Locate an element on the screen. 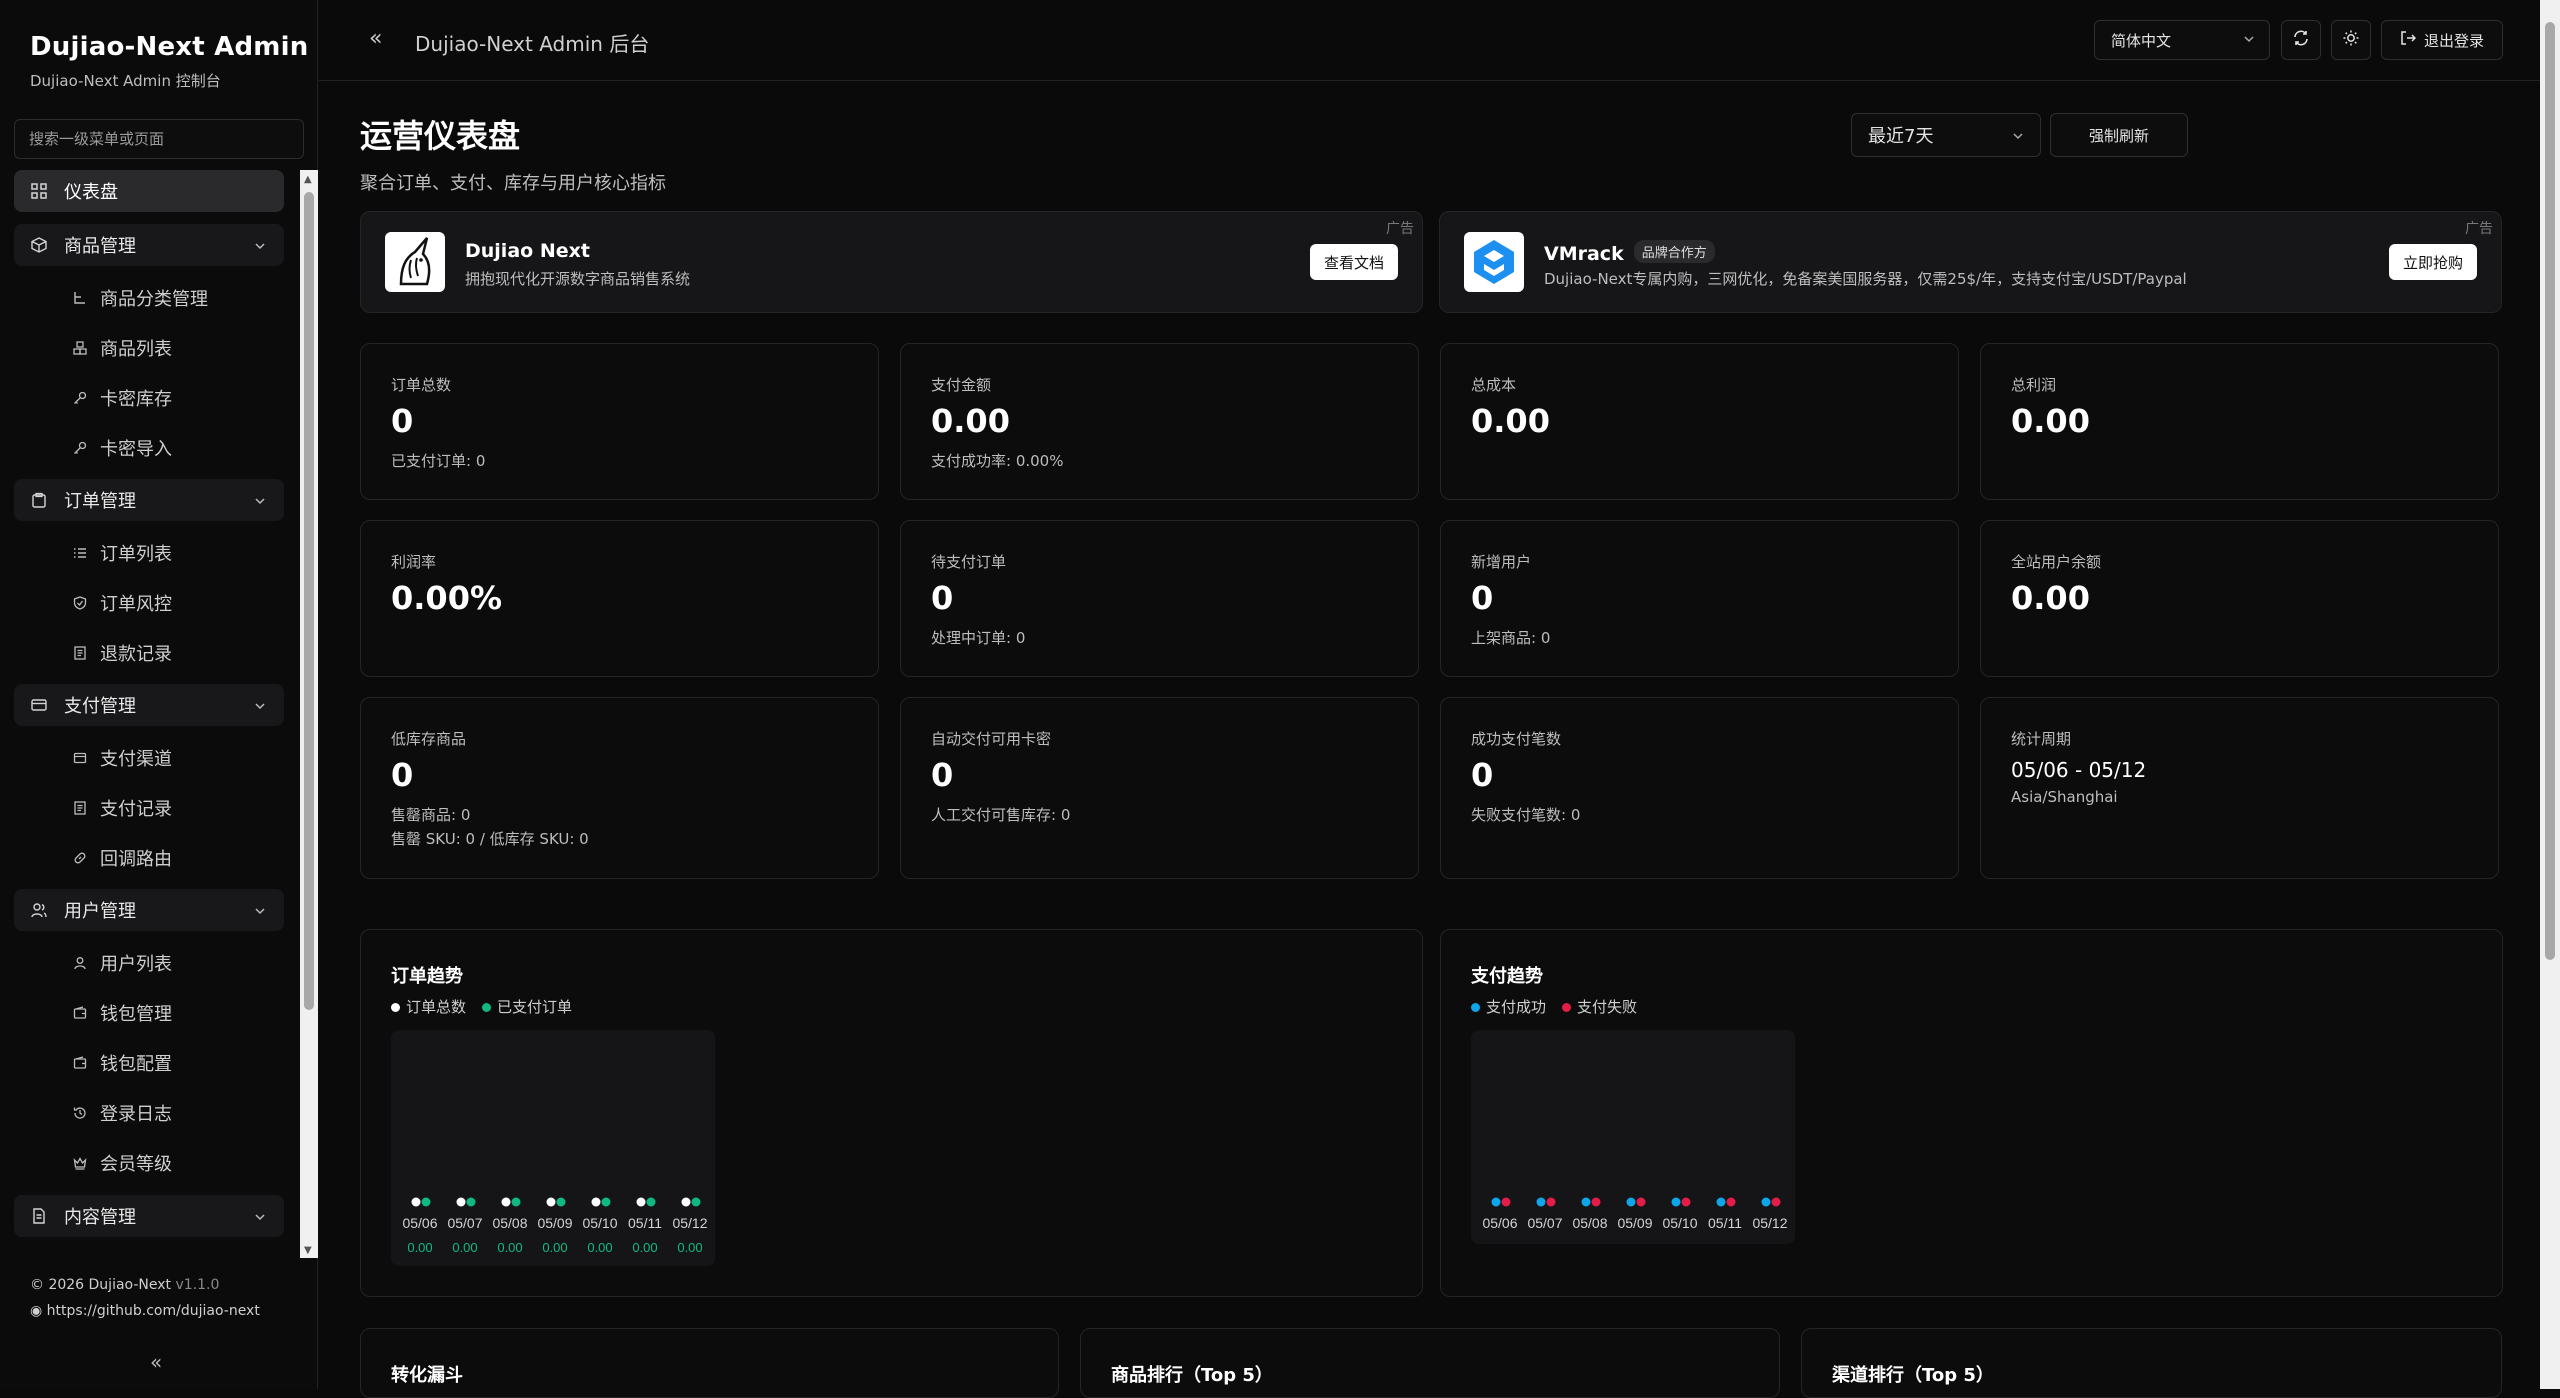  link-icon is located at coordinates (80, 858).